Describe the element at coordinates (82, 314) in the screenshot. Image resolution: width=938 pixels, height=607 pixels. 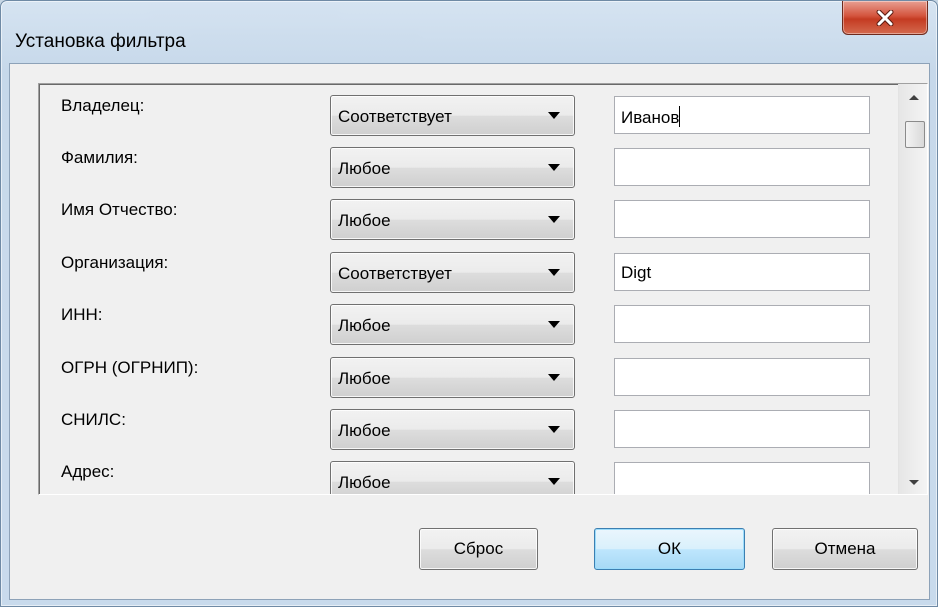
I see `filter-label: ИНН:` at that location.